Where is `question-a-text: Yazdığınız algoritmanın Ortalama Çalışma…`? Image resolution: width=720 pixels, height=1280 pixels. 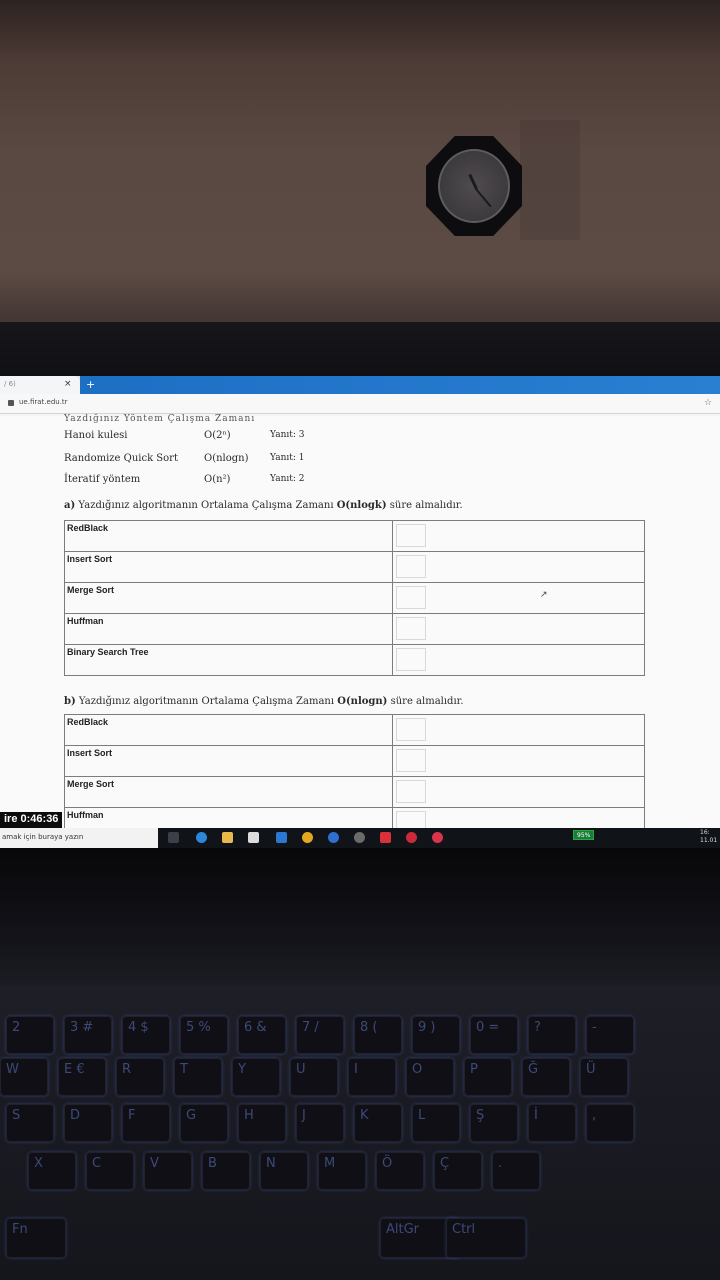 question-a-text: Yazdığınız algoritmanın Ortalama Çalışma… is located at coordinates (206, 505).